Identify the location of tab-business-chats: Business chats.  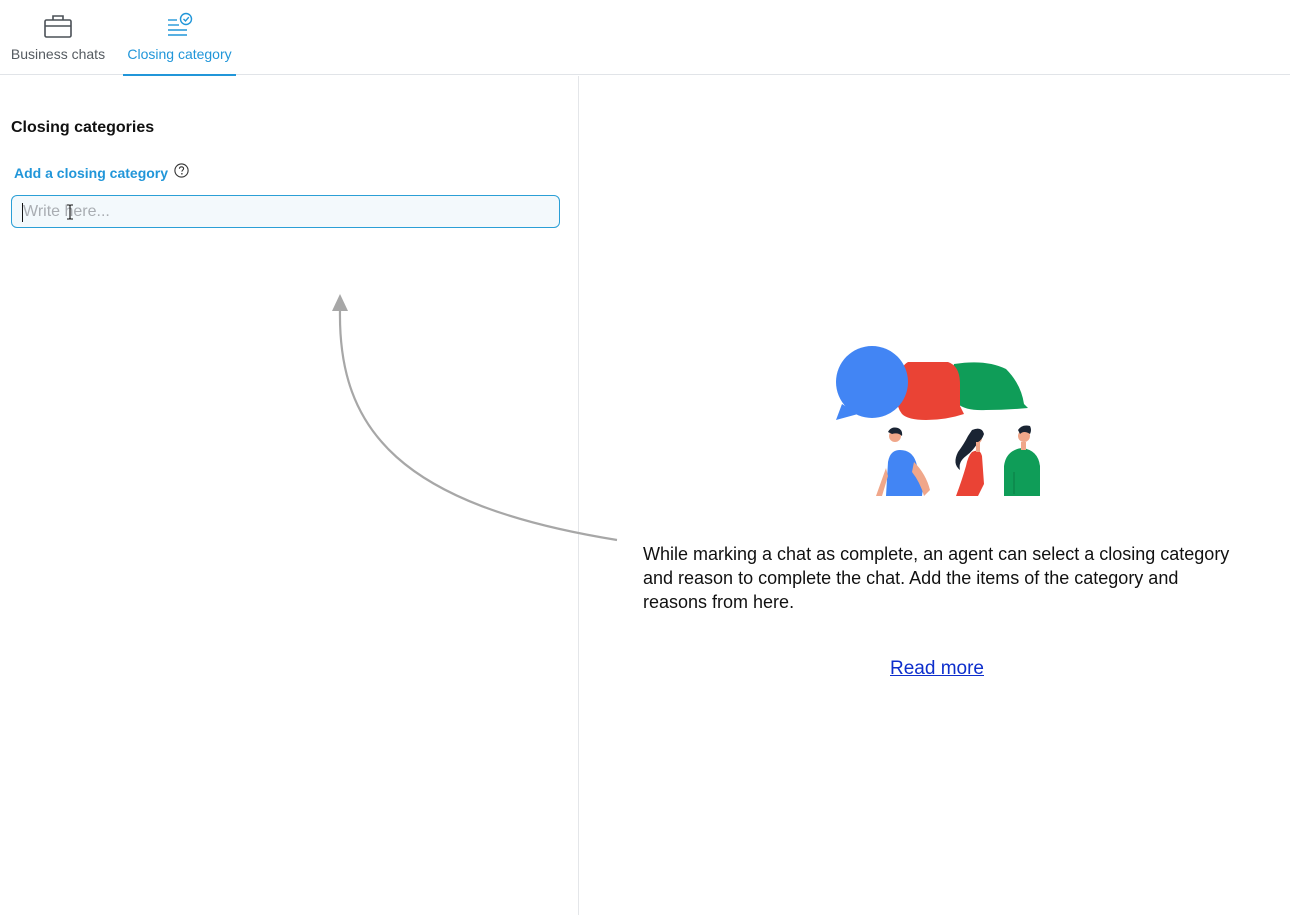
(58, 37).